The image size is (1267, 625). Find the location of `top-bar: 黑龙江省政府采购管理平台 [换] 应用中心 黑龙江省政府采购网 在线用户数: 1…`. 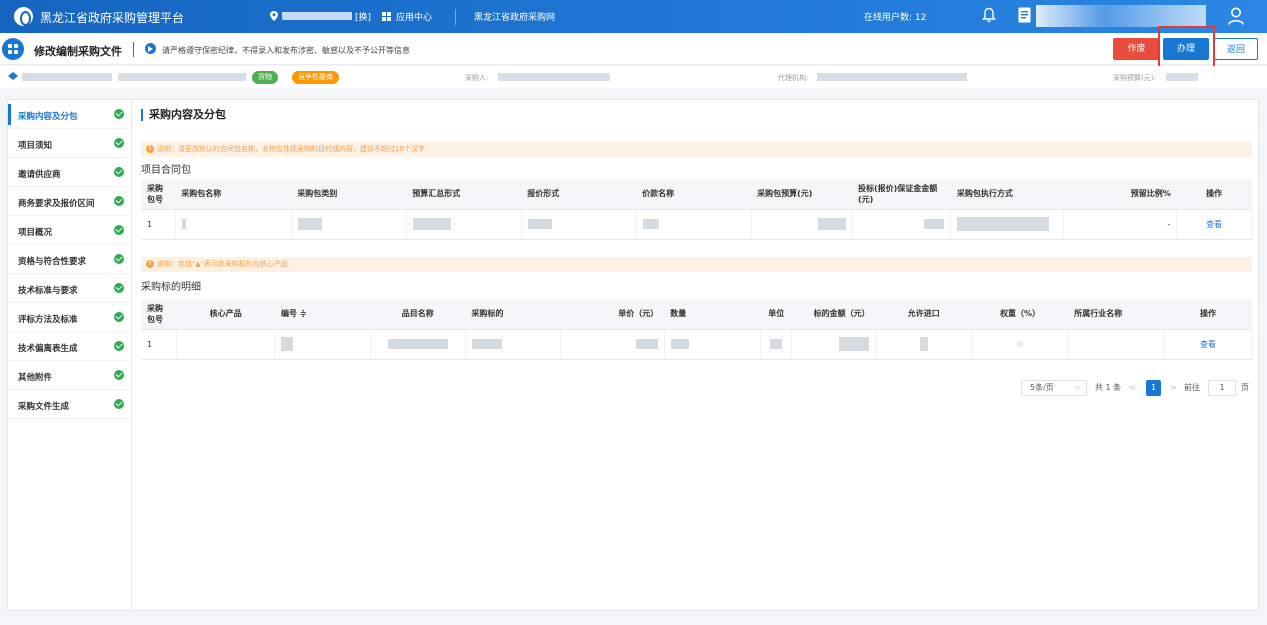

top-bar: 黑龙江省政府采购管理平台 [换] 应用中心 黑龙江省政府采购网 在线用户数: 1… is located at coordinates (633, 16).